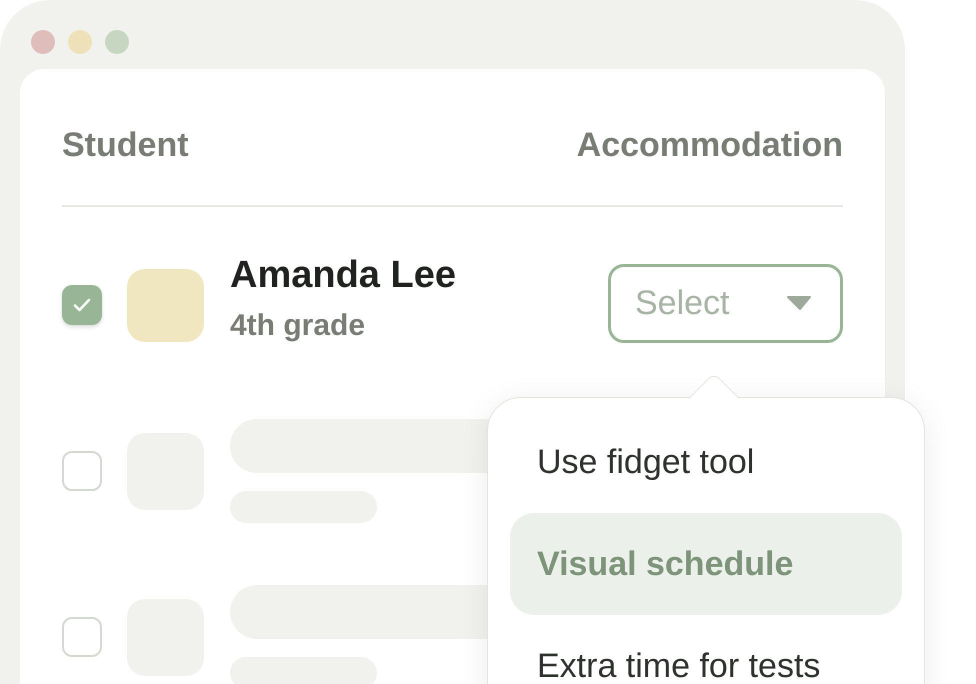 The height and width of the screenshot is (684, 976). Describe the element at coordinates (343, 275) in the screenshot. I see `student-name: Amanda Lee` at that location.